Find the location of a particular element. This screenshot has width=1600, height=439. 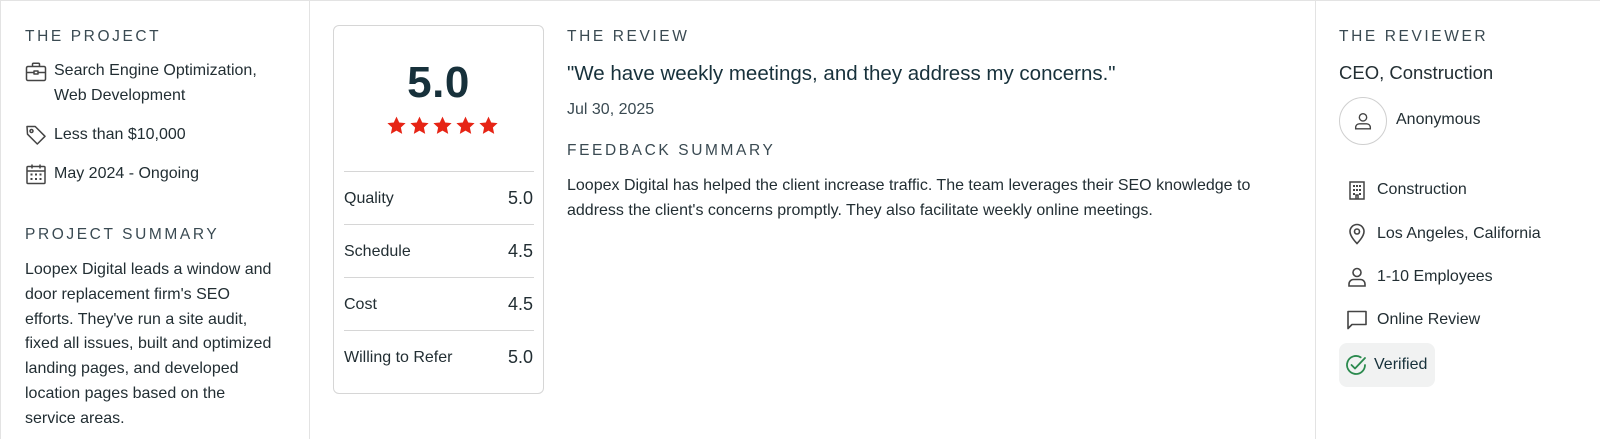

project-summary-line: door replacement firm's SEO is located at coordinates (127, 294).